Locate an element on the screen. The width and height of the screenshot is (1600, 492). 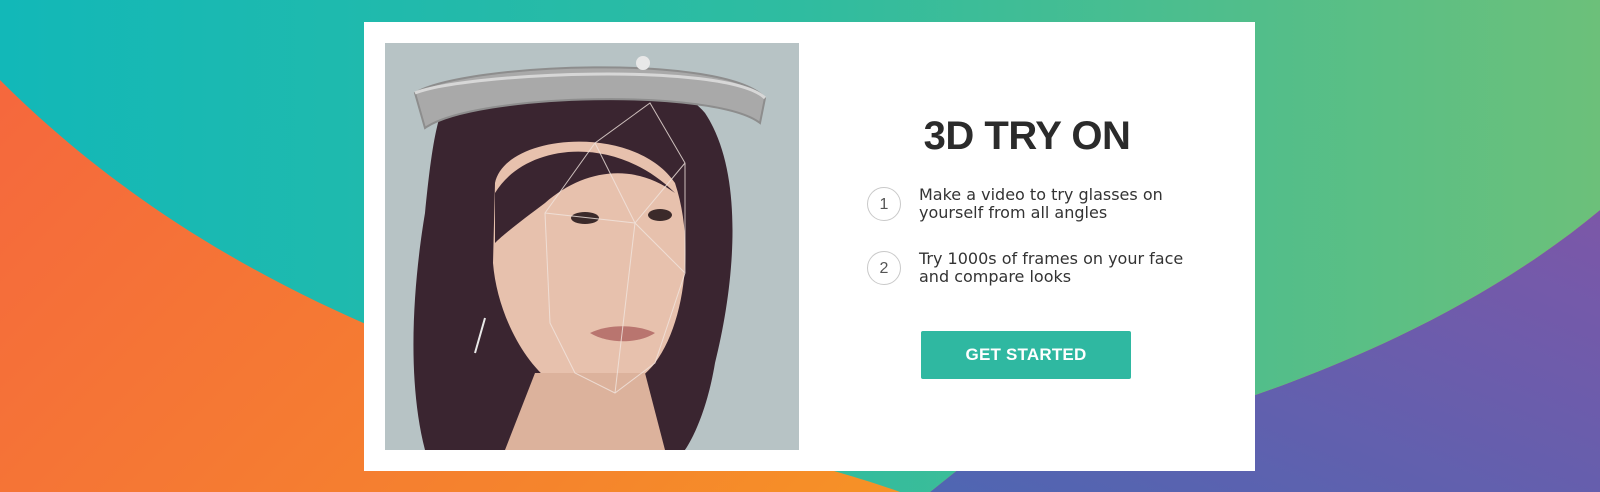
page-title: 3D TRY ON is located at coordinates (1027, 136).